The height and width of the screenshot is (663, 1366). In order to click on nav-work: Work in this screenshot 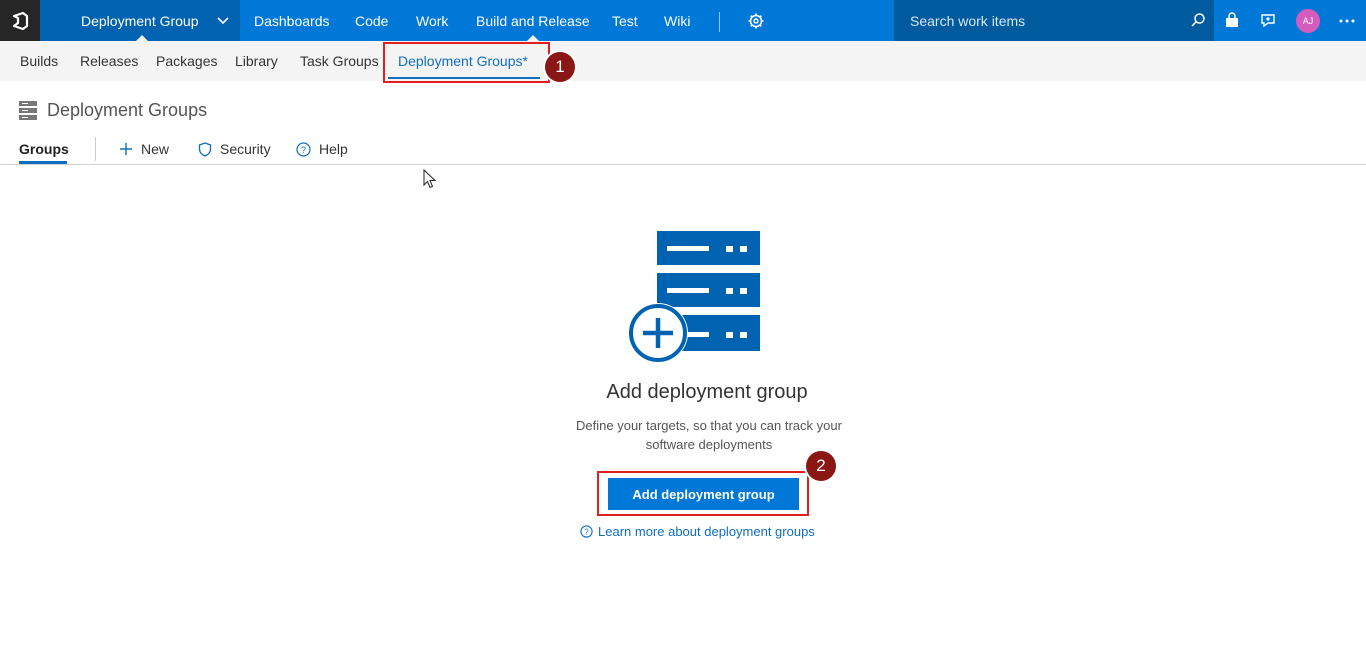, I will do `click(432, 20)`.